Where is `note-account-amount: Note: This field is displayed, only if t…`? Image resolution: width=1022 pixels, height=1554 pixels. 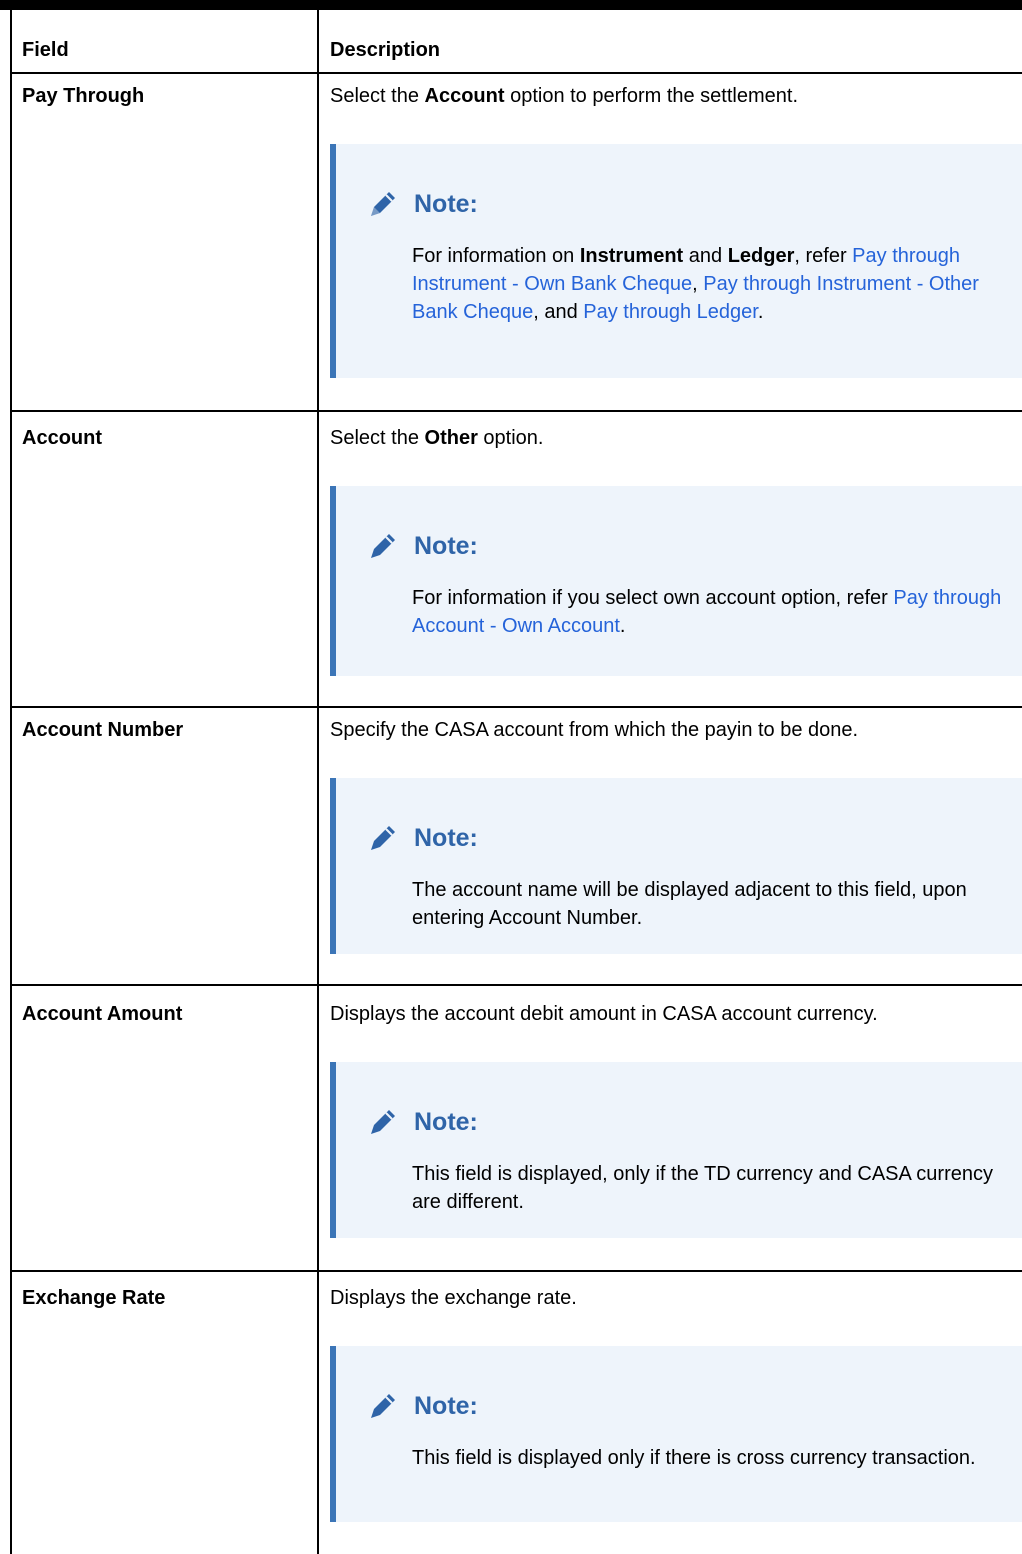 note-account-amount: Note: This field is displayed, only if t… is located at coordinates (676, 1150).